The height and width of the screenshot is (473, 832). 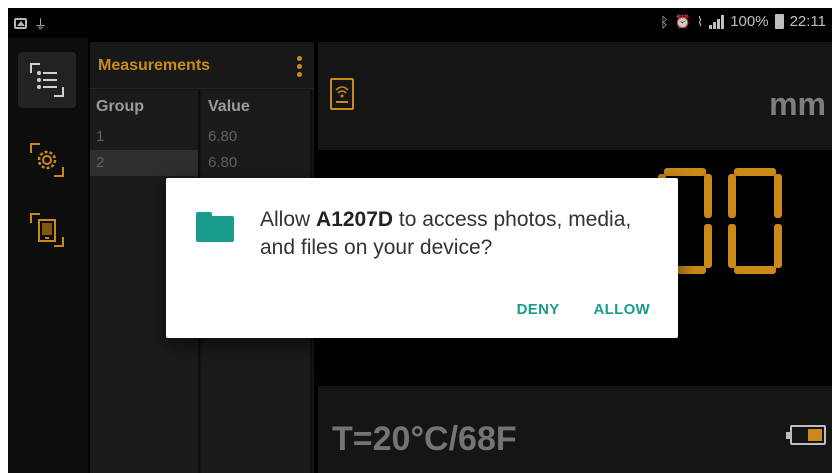 What do you see at coordinates (215, 227) in the screenshot?
I see `folder-icon` at bounding box center [215, 227].